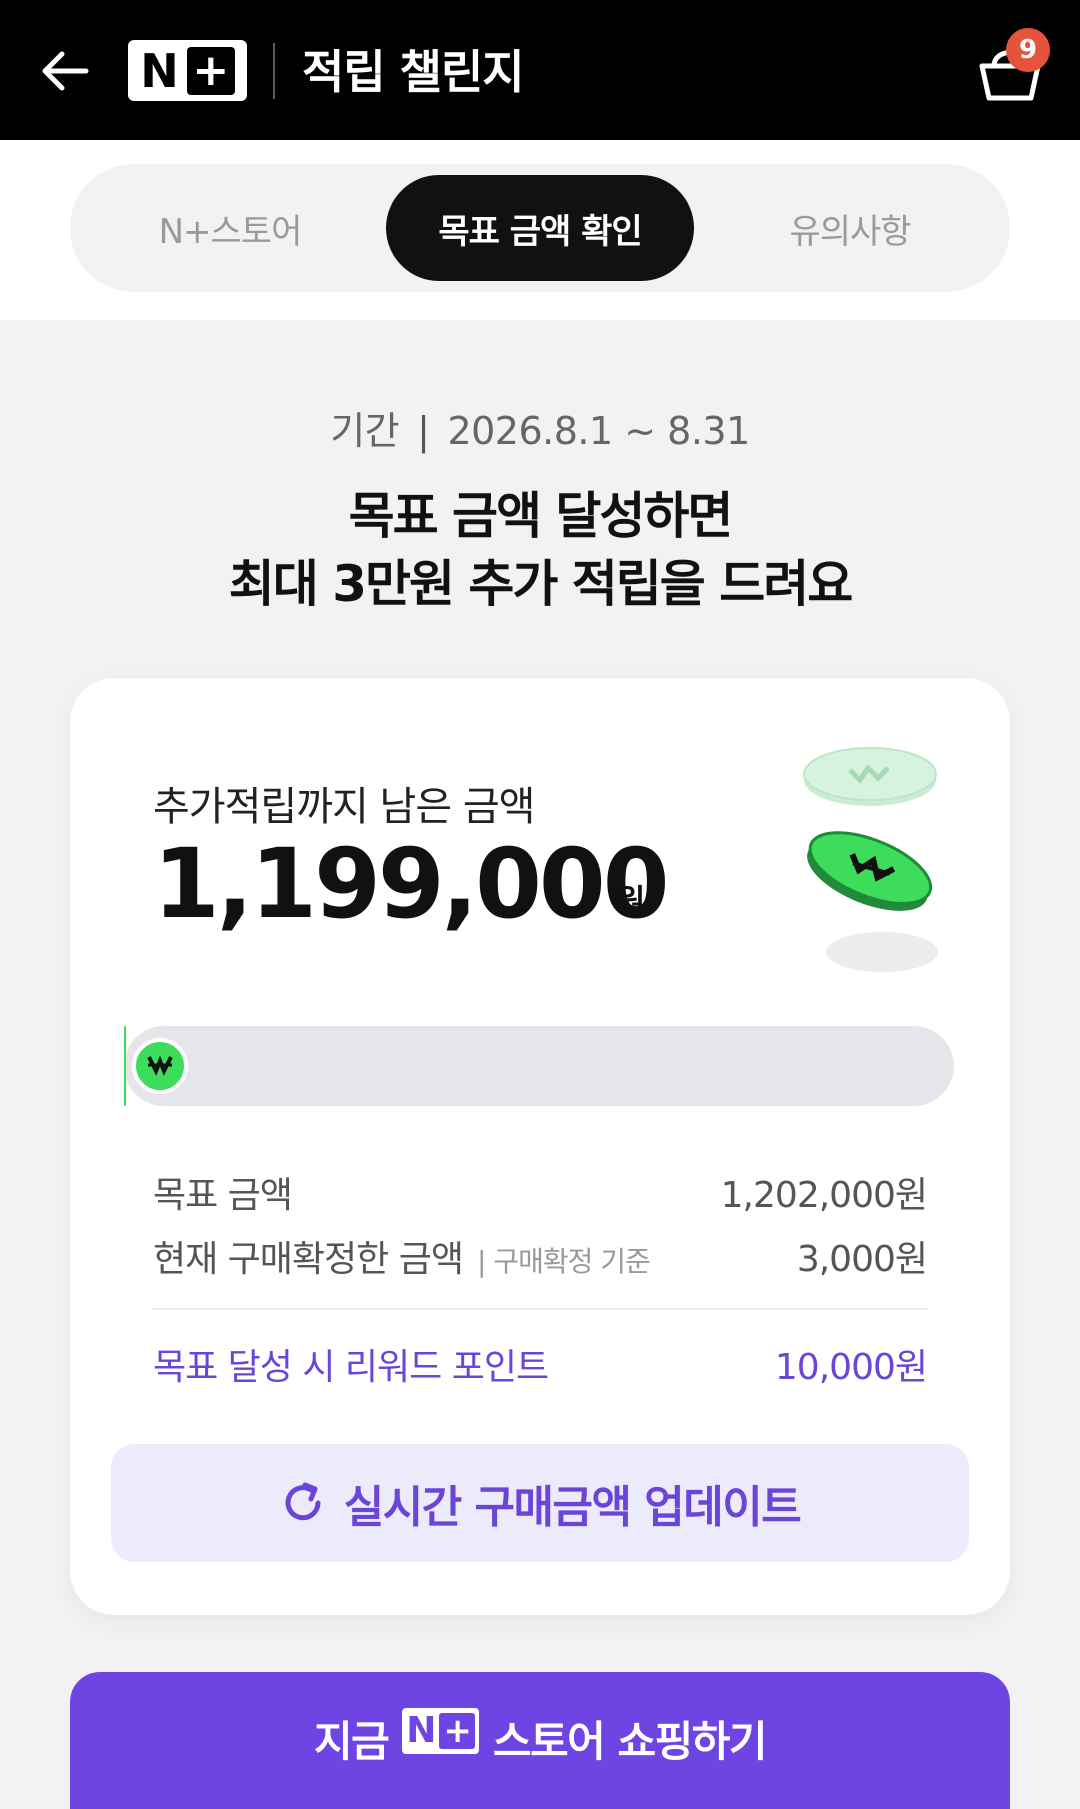 Image resolution: width=1080 pixels, height=1809 pixels. I want to click on confirmed-amount-label: 현재 구매확정한 금액, so click(308, 1259).